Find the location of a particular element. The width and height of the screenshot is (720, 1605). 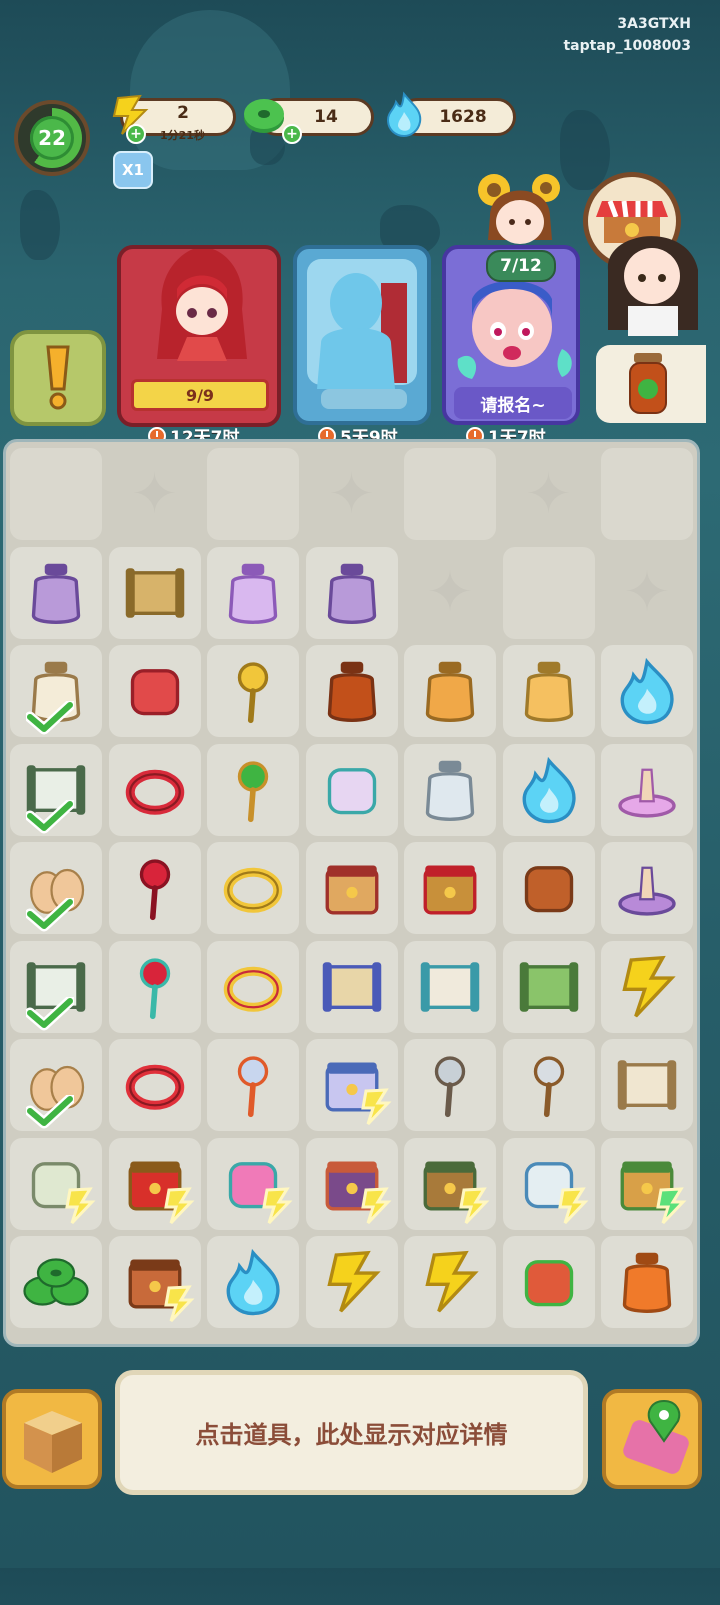

guest-progress-badge: 7/12 is located at coordinates (521, 266).